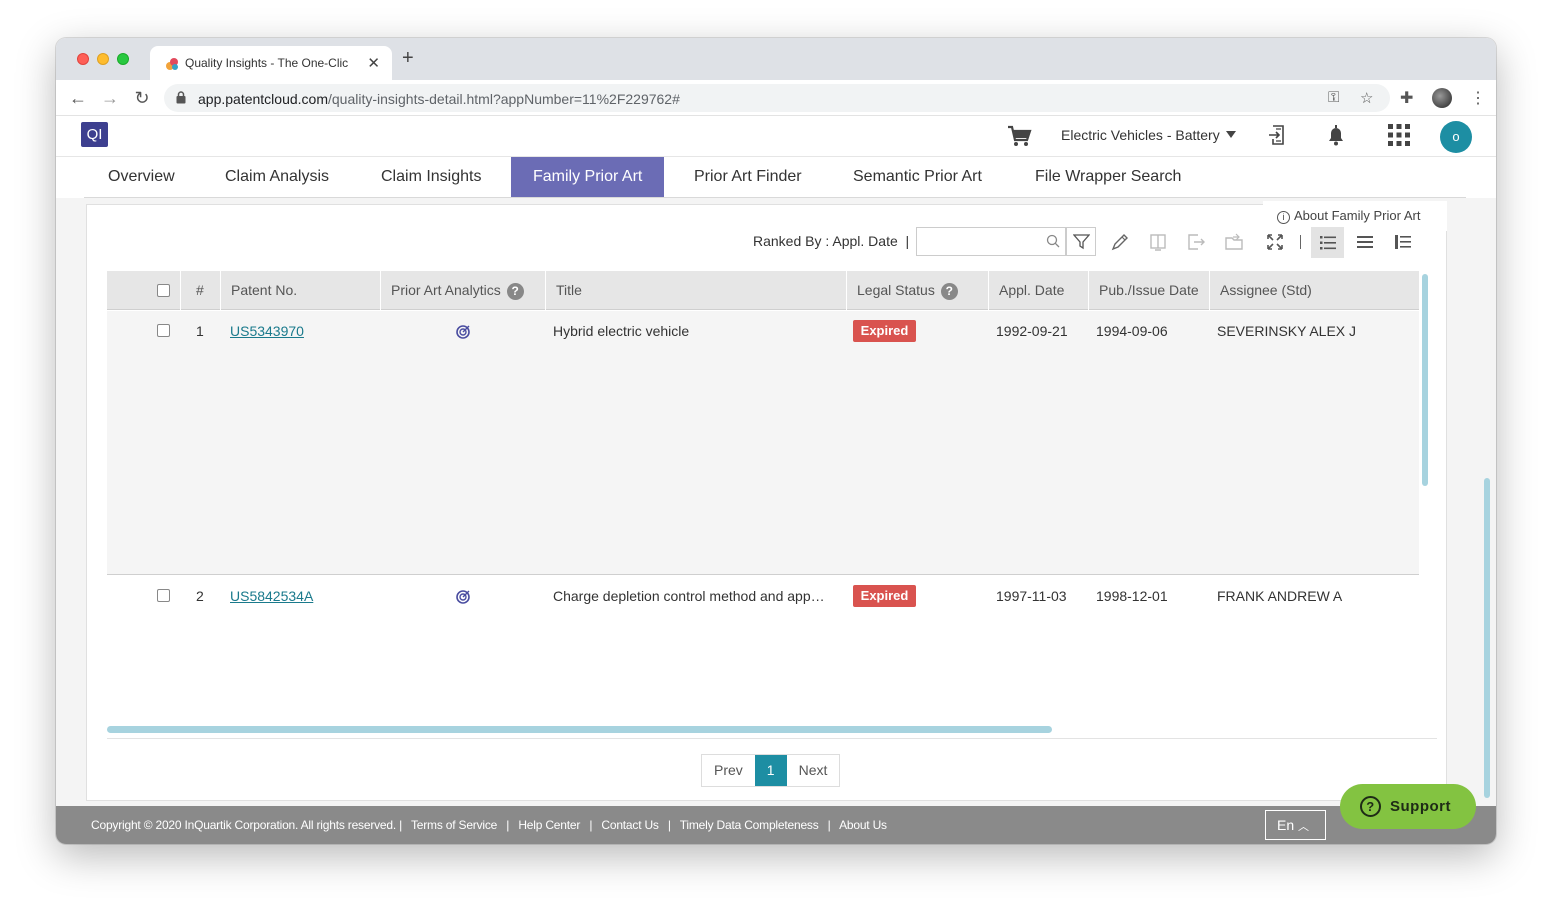  Describe the element at coordinates (588, 177) in the screenshot. I see `tab-family-prior-art: Family Prior Art` at that location.